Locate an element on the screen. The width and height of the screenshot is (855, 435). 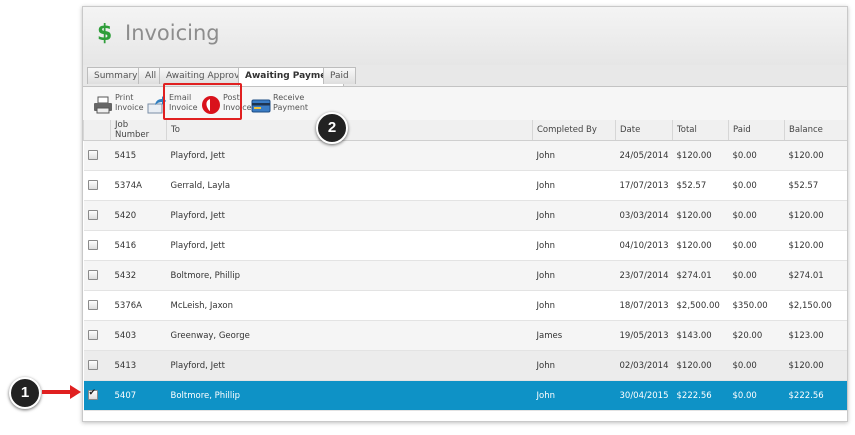
tab-paid: Paid is located at coordinates (339, 75).